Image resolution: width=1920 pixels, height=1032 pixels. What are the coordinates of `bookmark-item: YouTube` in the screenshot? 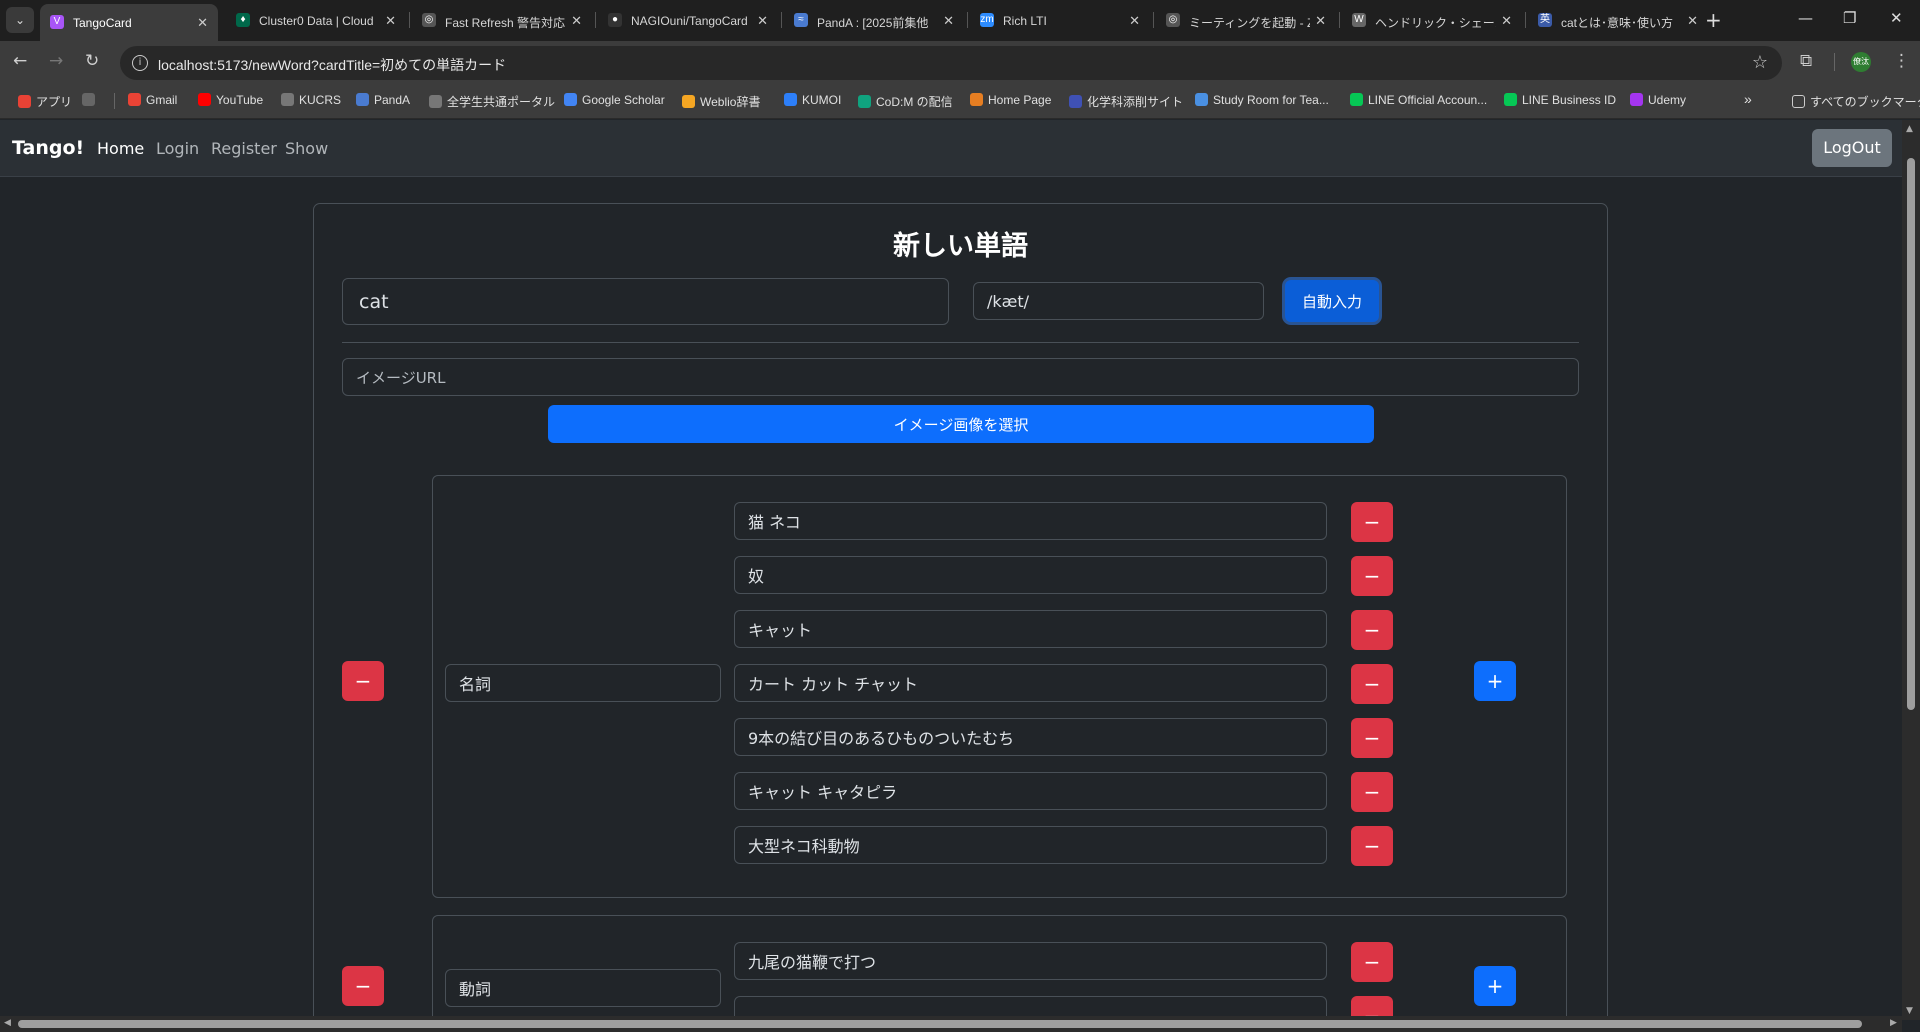 It's located at (230, 100).